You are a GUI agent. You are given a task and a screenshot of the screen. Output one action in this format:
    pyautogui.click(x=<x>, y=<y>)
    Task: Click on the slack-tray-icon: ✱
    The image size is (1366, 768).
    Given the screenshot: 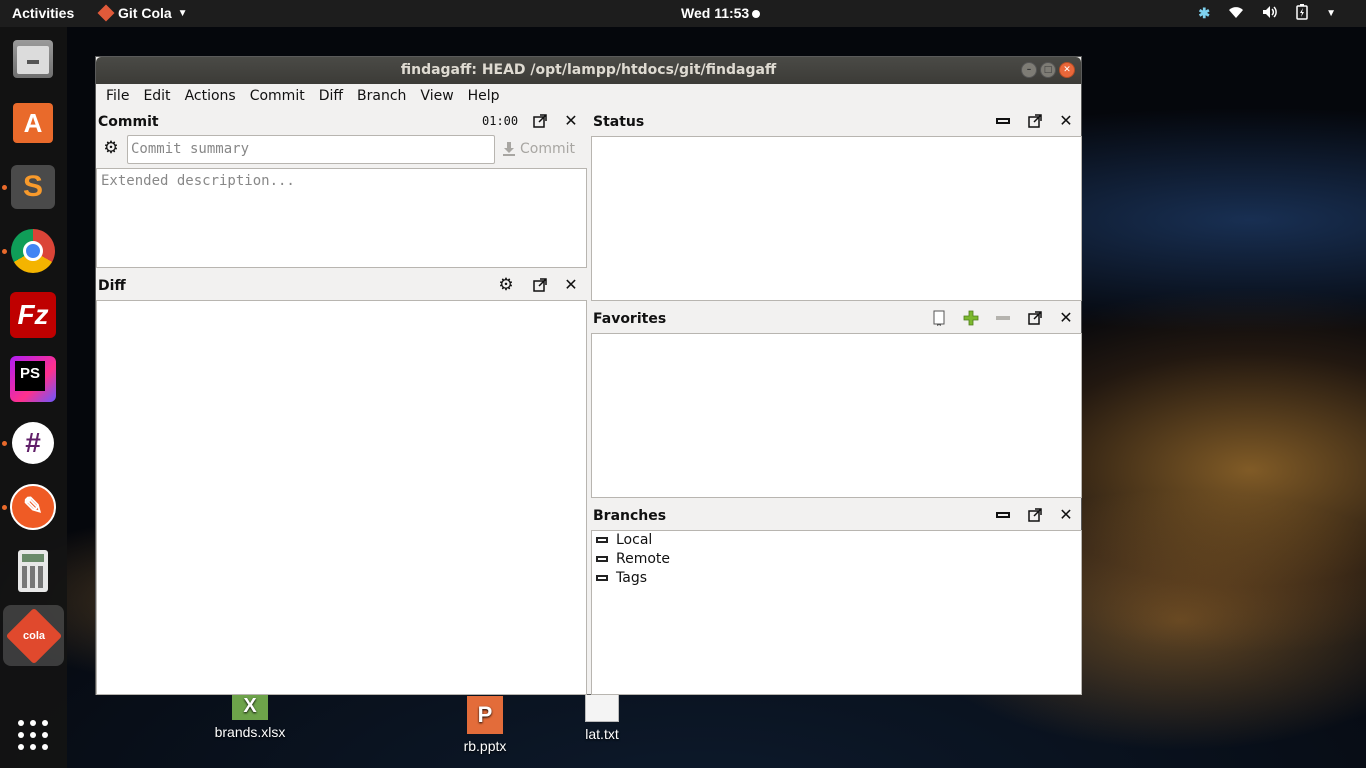 What is the action you would take?
    pyautogui.click(x=1204, y=13)
    